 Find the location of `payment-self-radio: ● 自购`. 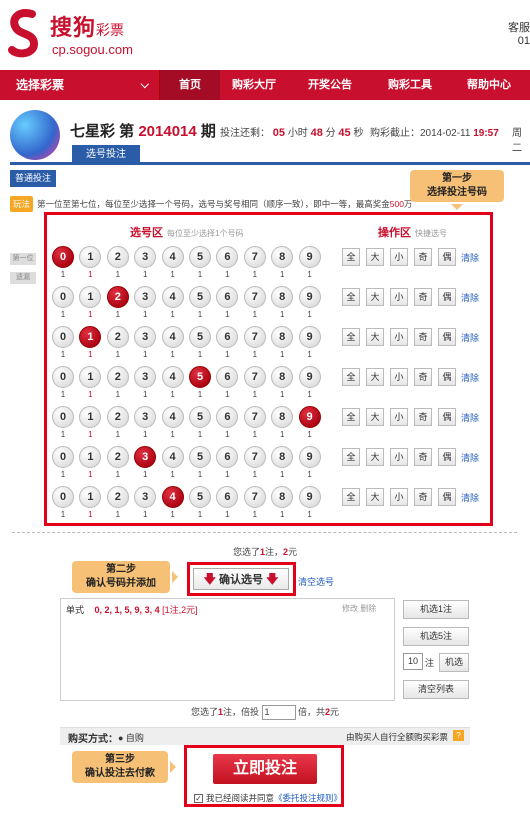

payment-self-radio: ● 自购 is located at coordinates (131, 737).